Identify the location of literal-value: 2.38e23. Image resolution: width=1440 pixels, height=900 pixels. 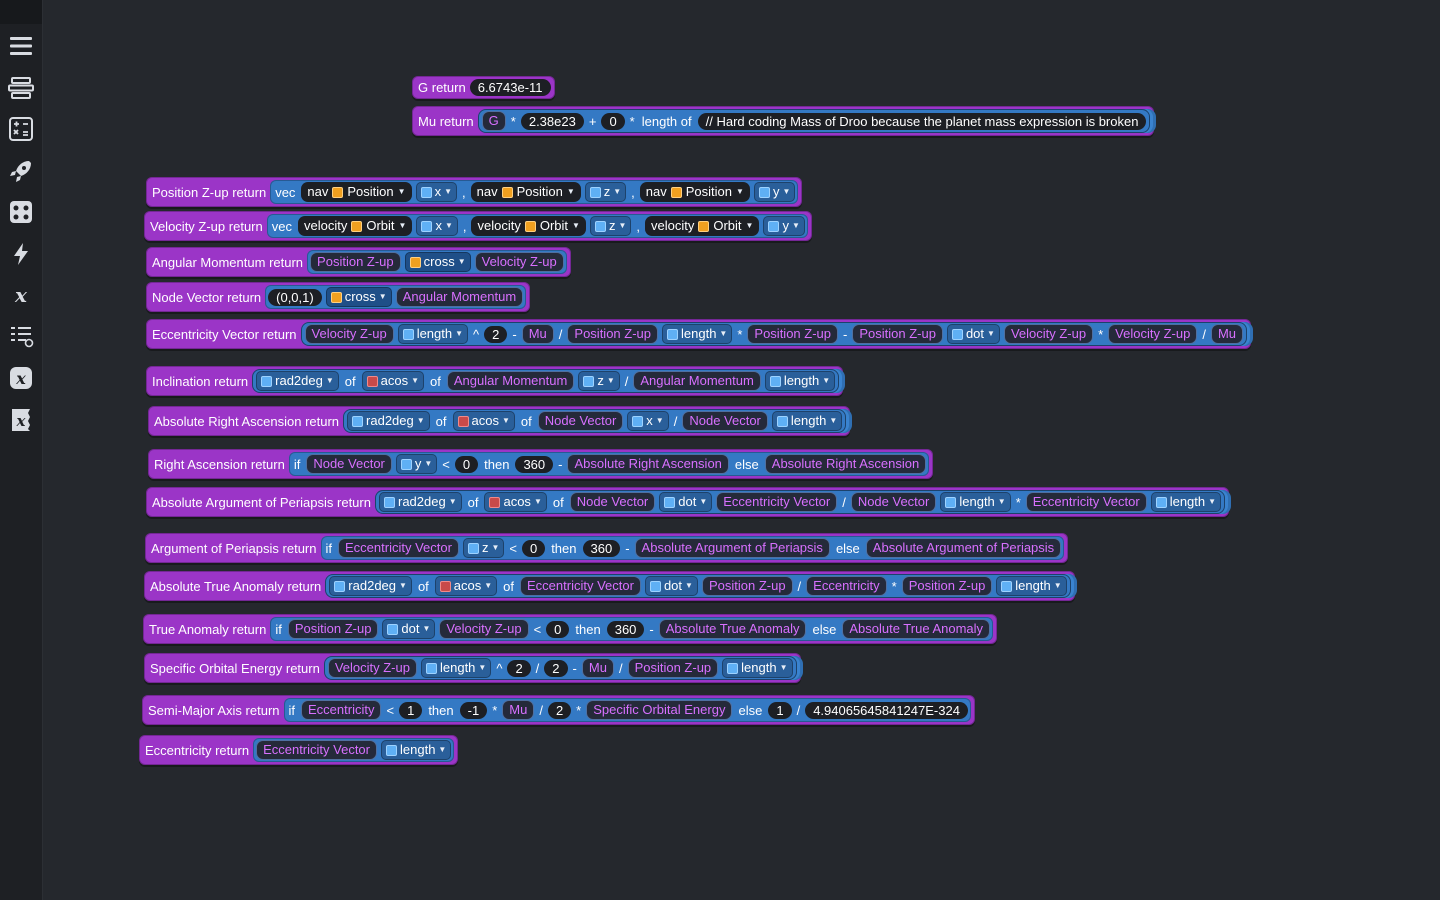
(552, 121).